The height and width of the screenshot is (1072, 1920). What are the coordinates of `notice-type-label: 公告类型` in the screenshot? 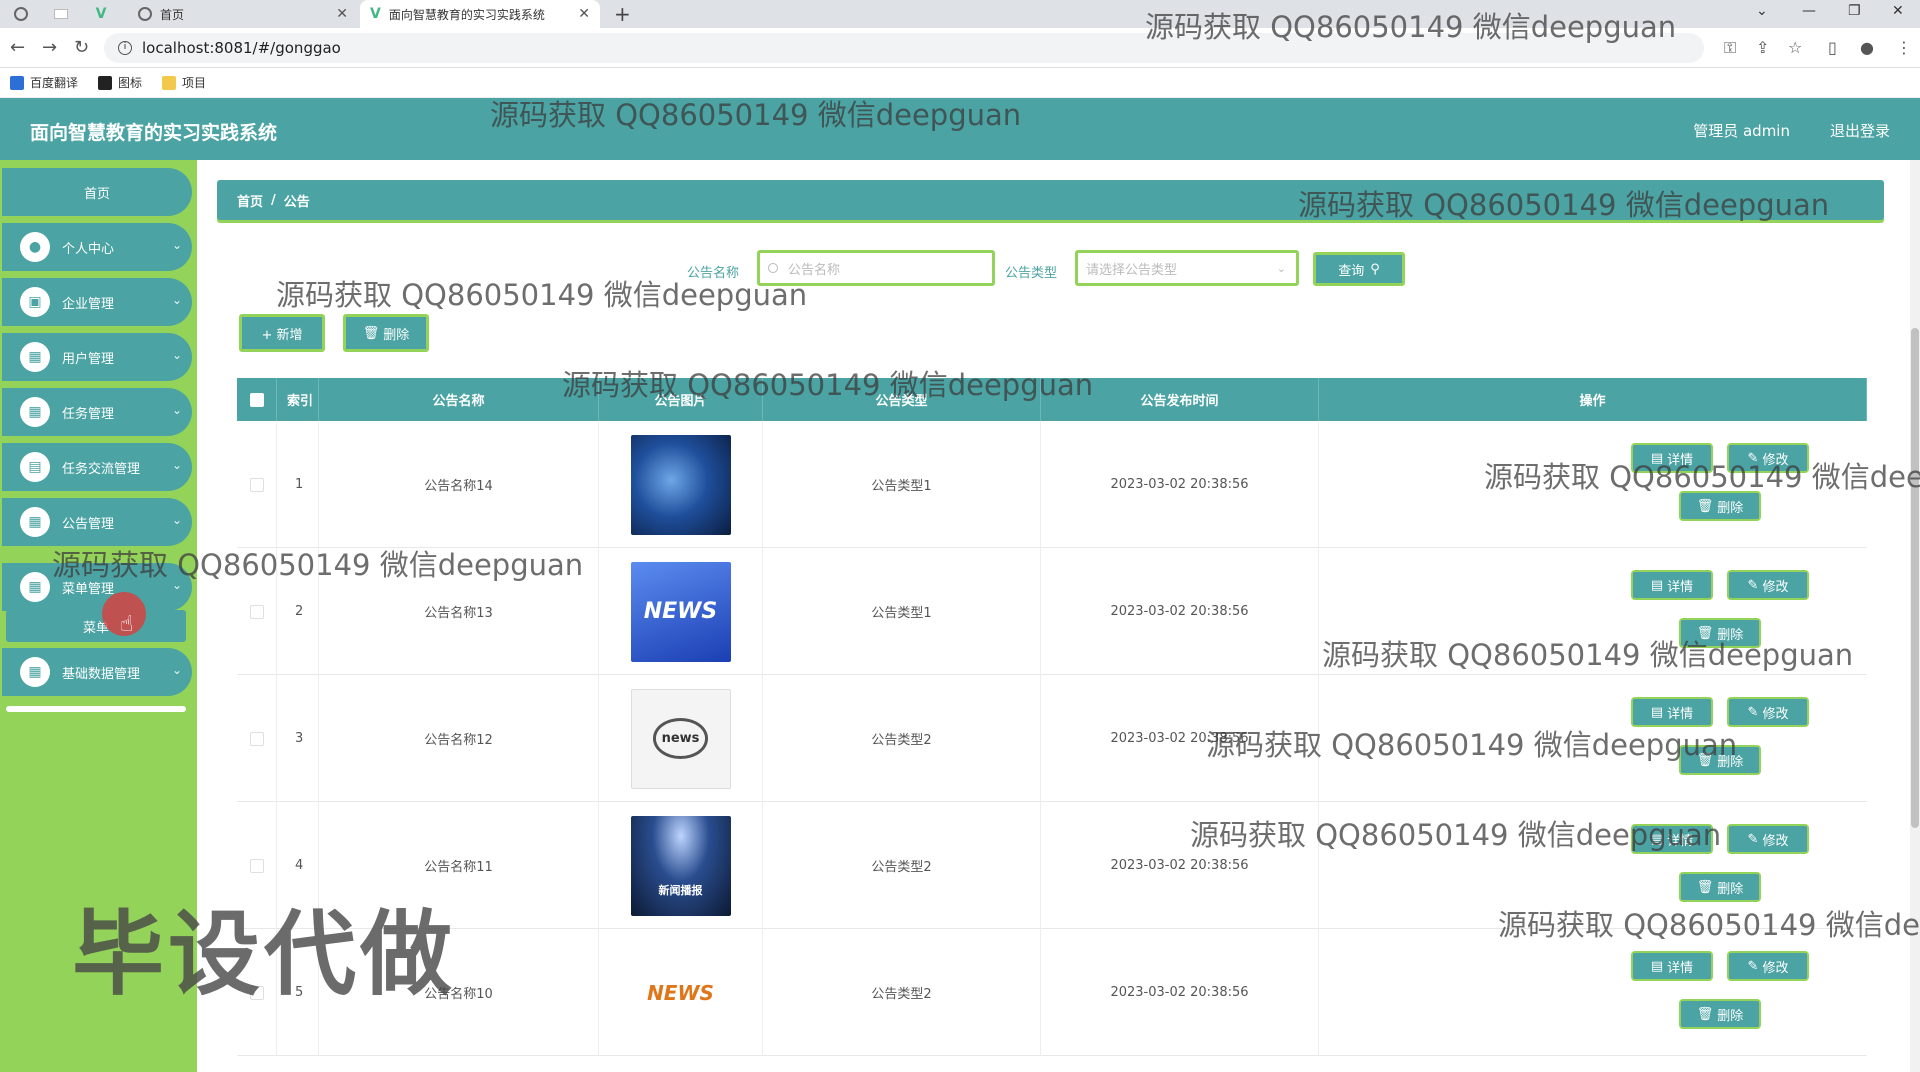 It's located at (1031, 273).